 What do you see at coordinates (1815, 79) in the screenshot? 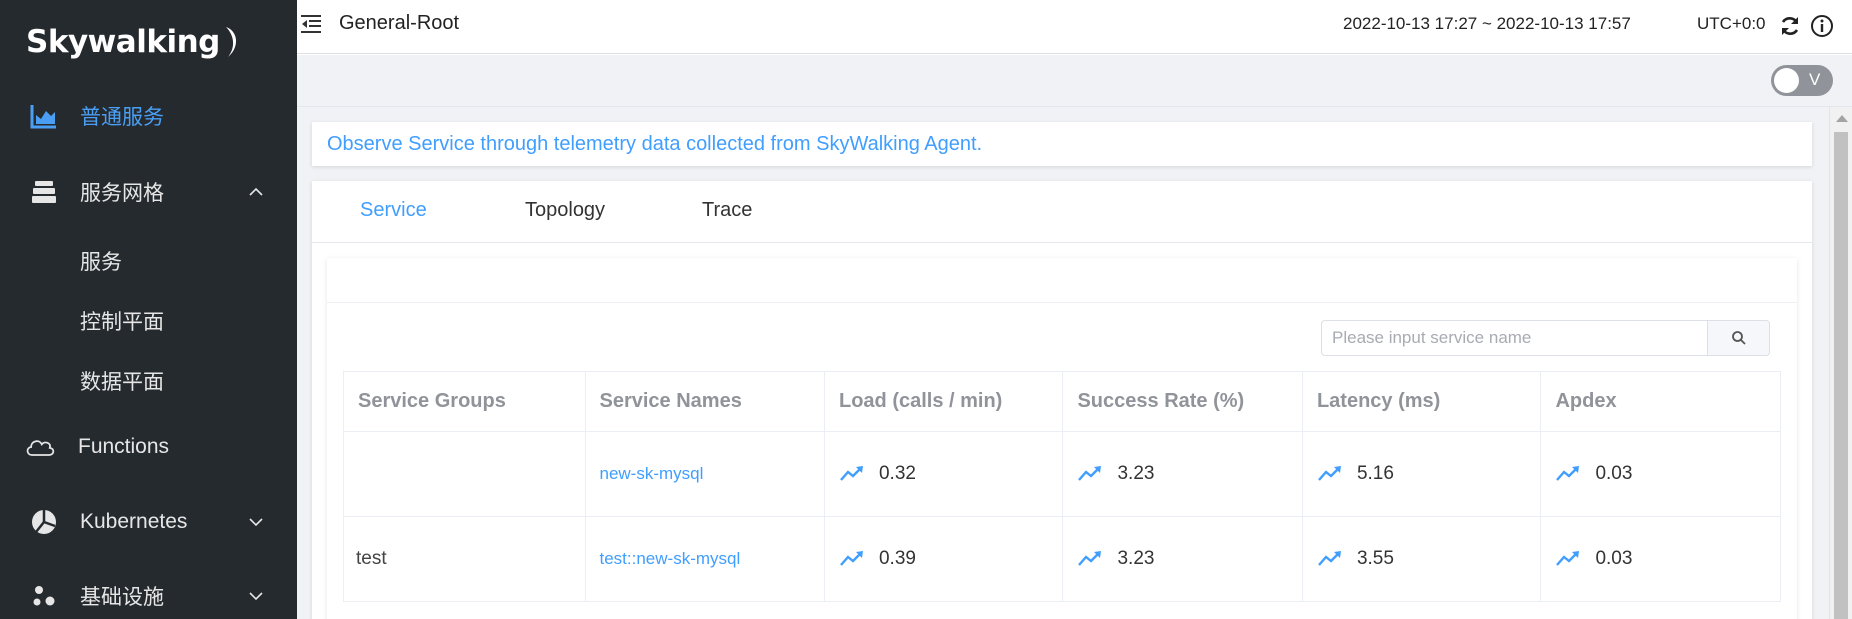
I see `toggle-label: V` at bounding box center [1815, 79].